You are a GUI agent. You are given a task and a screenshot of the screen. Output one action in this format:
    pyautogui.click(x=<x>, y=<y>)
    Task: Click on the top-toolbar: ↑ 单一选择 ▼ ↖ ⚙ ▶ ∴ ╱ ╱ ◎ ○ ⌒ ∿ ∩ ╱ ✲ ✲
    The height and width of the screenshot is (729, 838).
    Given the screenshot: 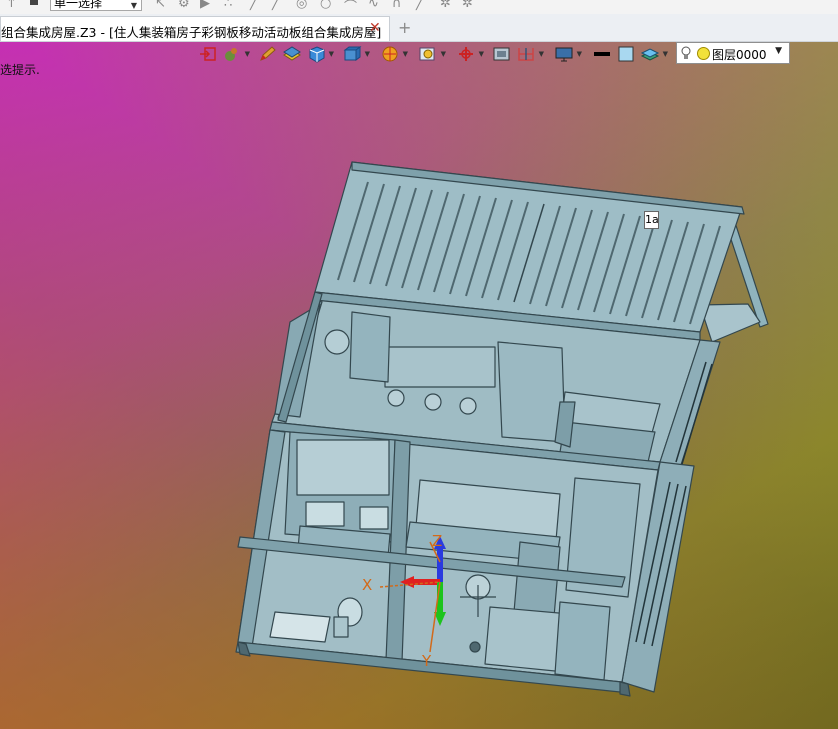 What is the action you would take?
    pyautogui.click(x=419, y=7)
    